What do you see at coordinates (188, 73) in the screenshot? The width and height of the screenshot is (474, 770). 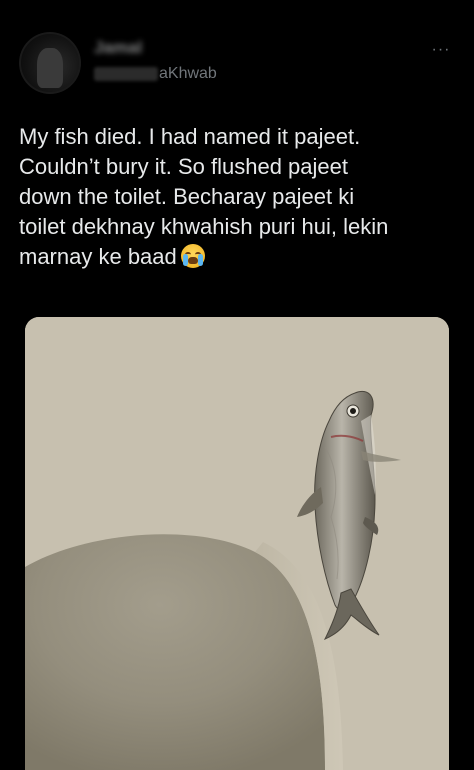 I see `handle-text: aKhwab` at bounding box center [188, 73].